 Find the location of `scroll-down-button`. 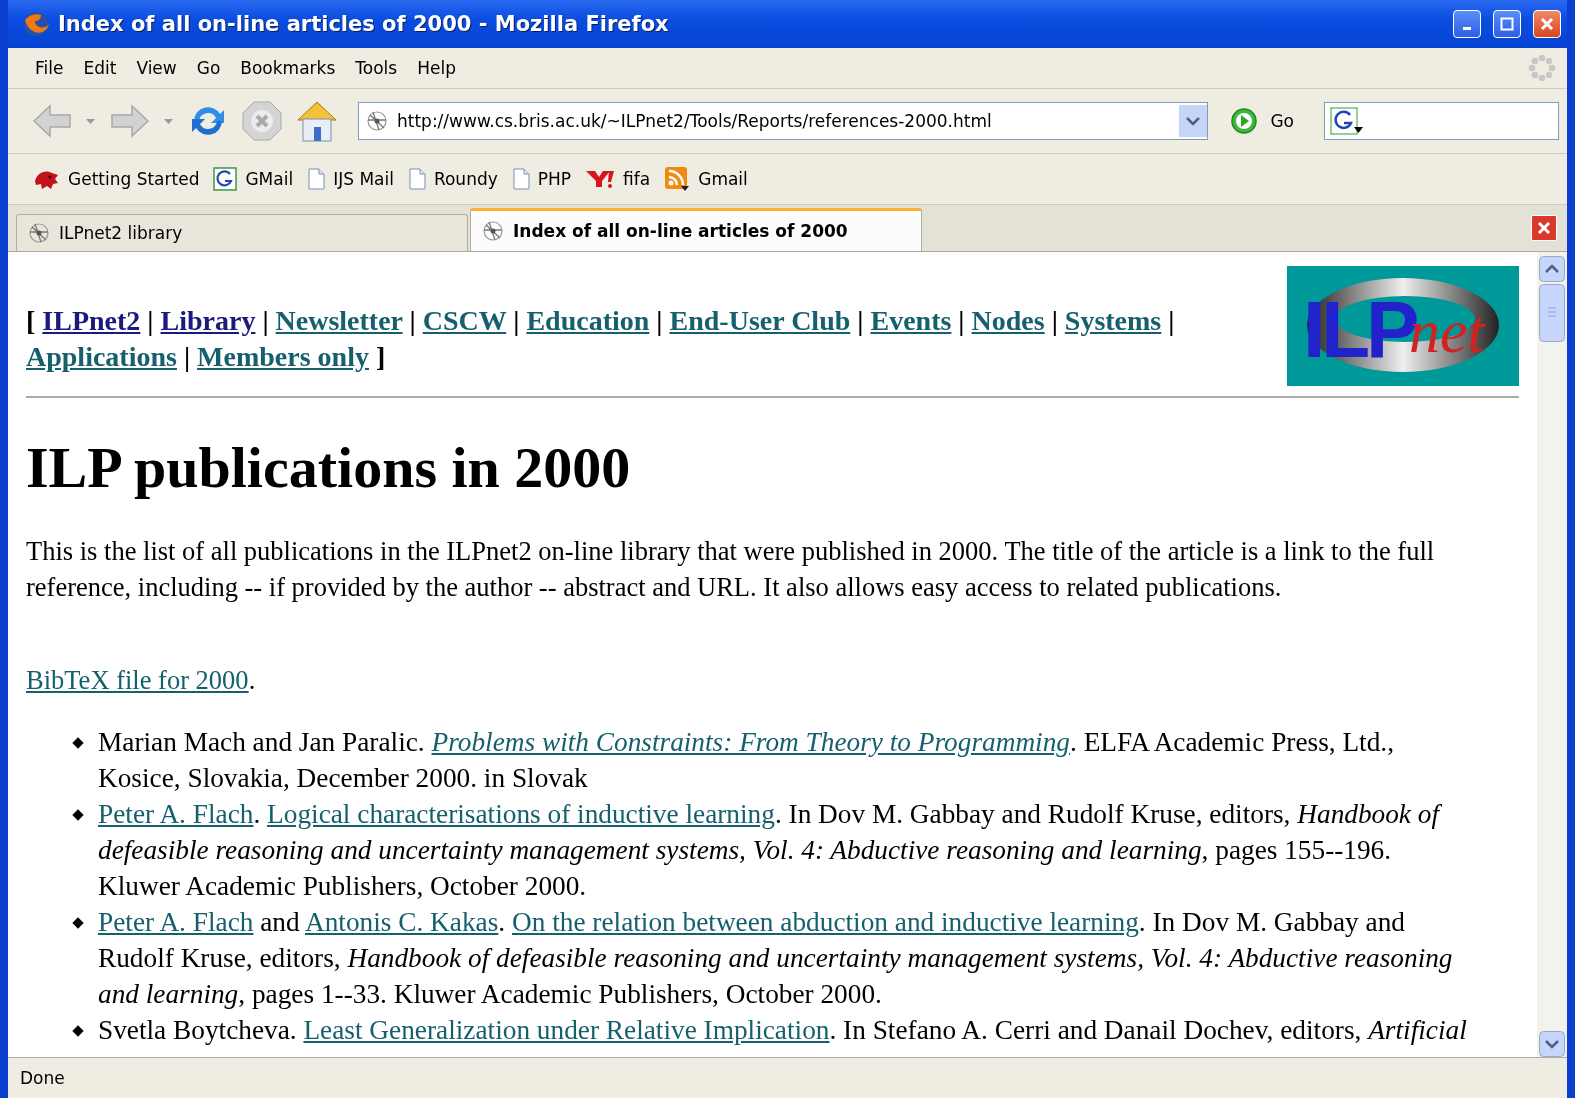

scroll-down-button is located at coordinates (1552, 1044).